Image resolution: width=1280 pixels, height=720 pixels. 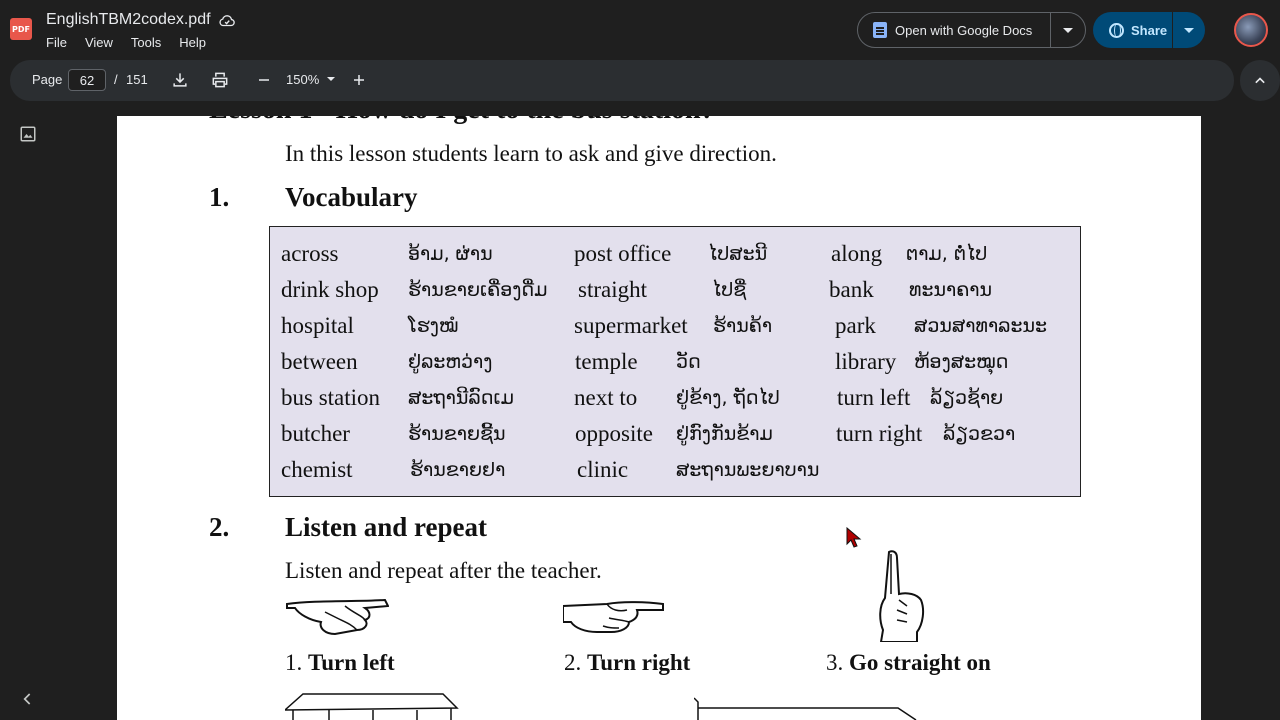 I want to click on vocab-translation: ສະຖານີລົດເມ, so click(x=461, y=398).